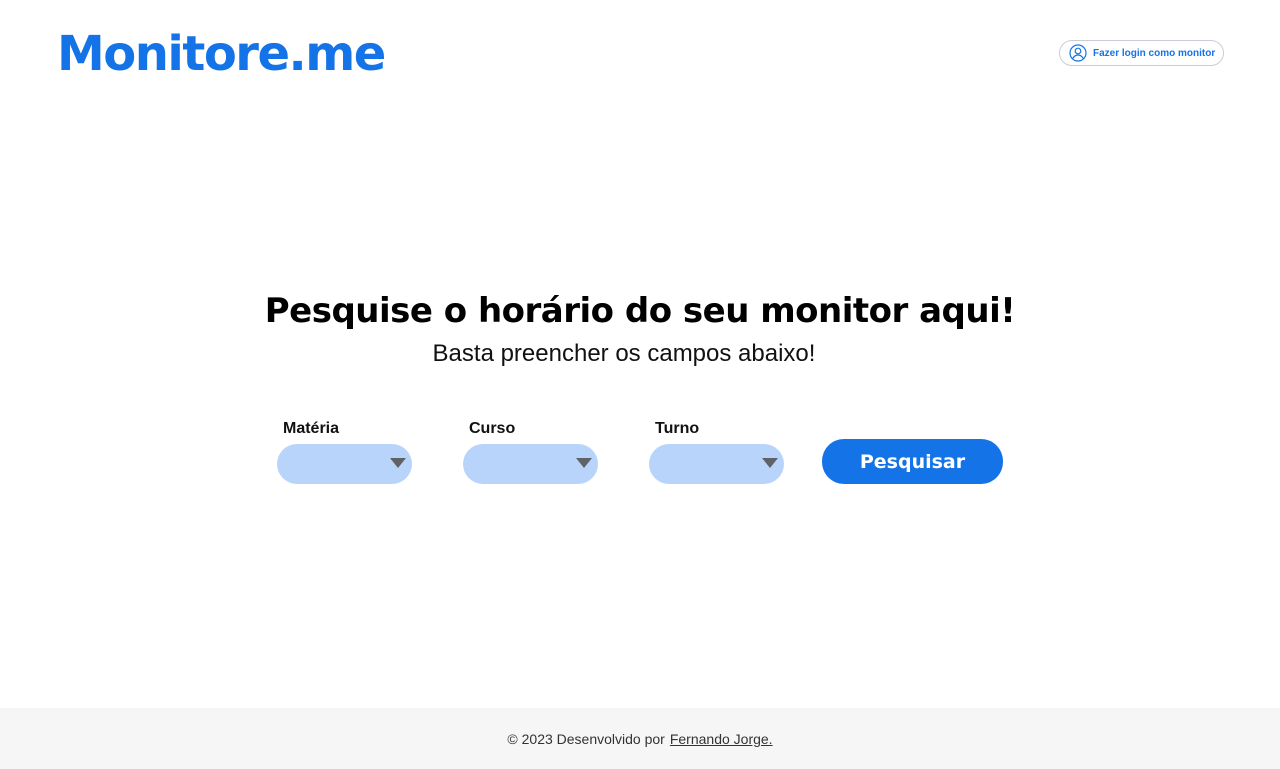  I want to click on author-link: Fernando Jorge., so click(721, 739).